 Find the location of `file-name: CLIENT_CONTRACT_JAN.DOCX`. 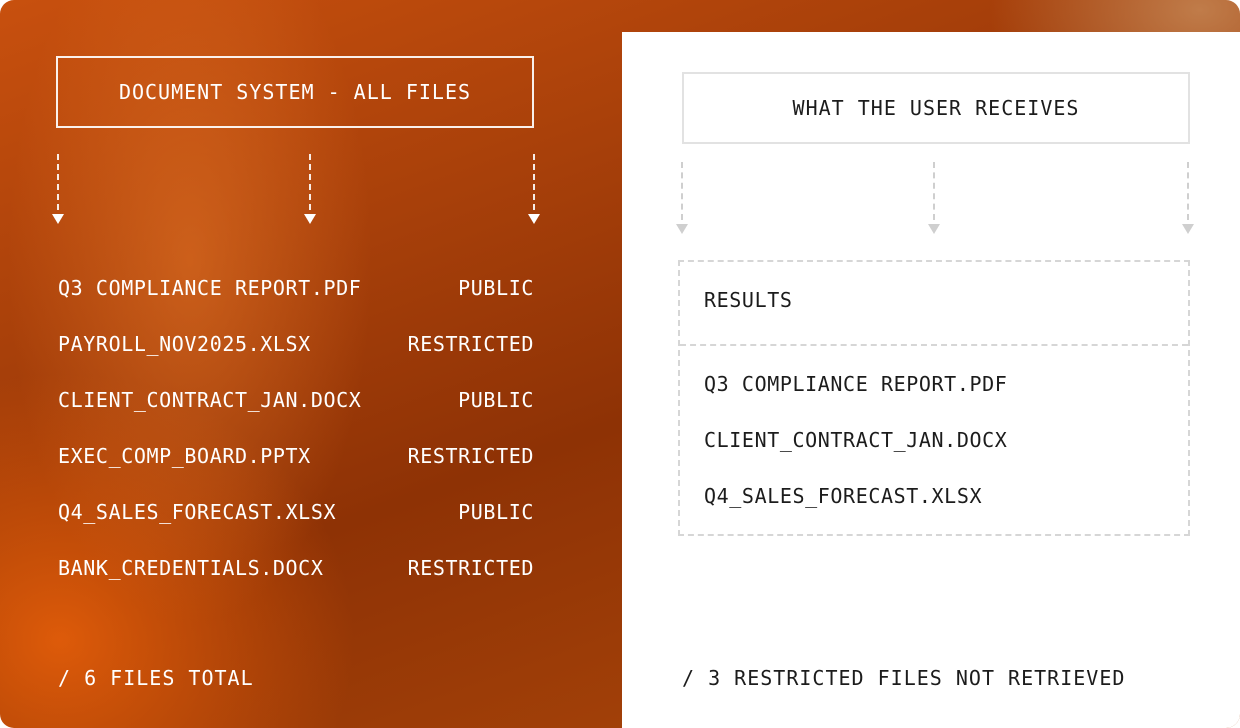

file-name: CLIENT_CONTRACT_JAN.DOCX is located at coordinates (210, 400).